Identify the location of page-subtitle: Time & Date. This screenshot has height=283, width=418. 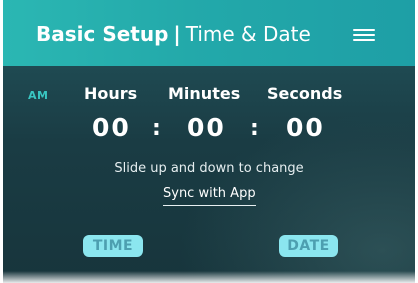
(248, 34).